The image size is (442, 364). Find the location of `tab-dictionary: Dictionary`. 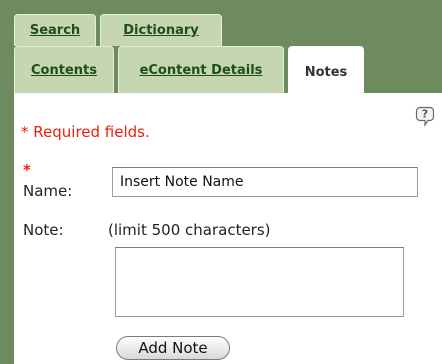

tab-dictionary: Dictionary is located at coordinates (161, 30).